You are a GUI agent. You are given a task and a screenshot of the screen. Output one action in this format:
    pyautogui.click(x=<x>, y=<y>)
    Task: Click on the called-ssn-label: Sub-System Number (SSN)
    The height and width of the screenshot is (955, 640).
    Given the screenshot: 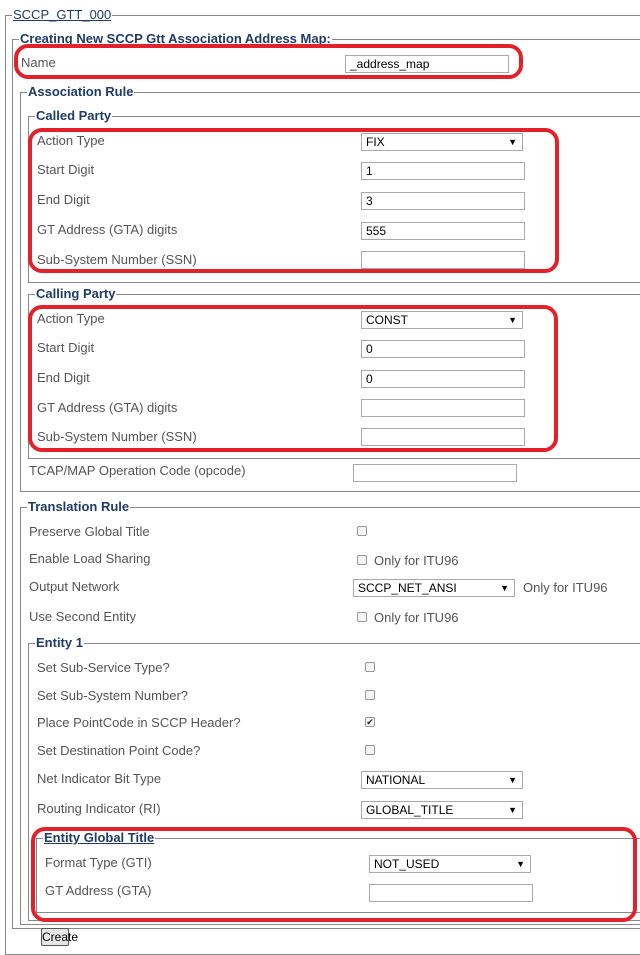 What is the action you would take?
    pyautogui.click(x=117, y=259)
    